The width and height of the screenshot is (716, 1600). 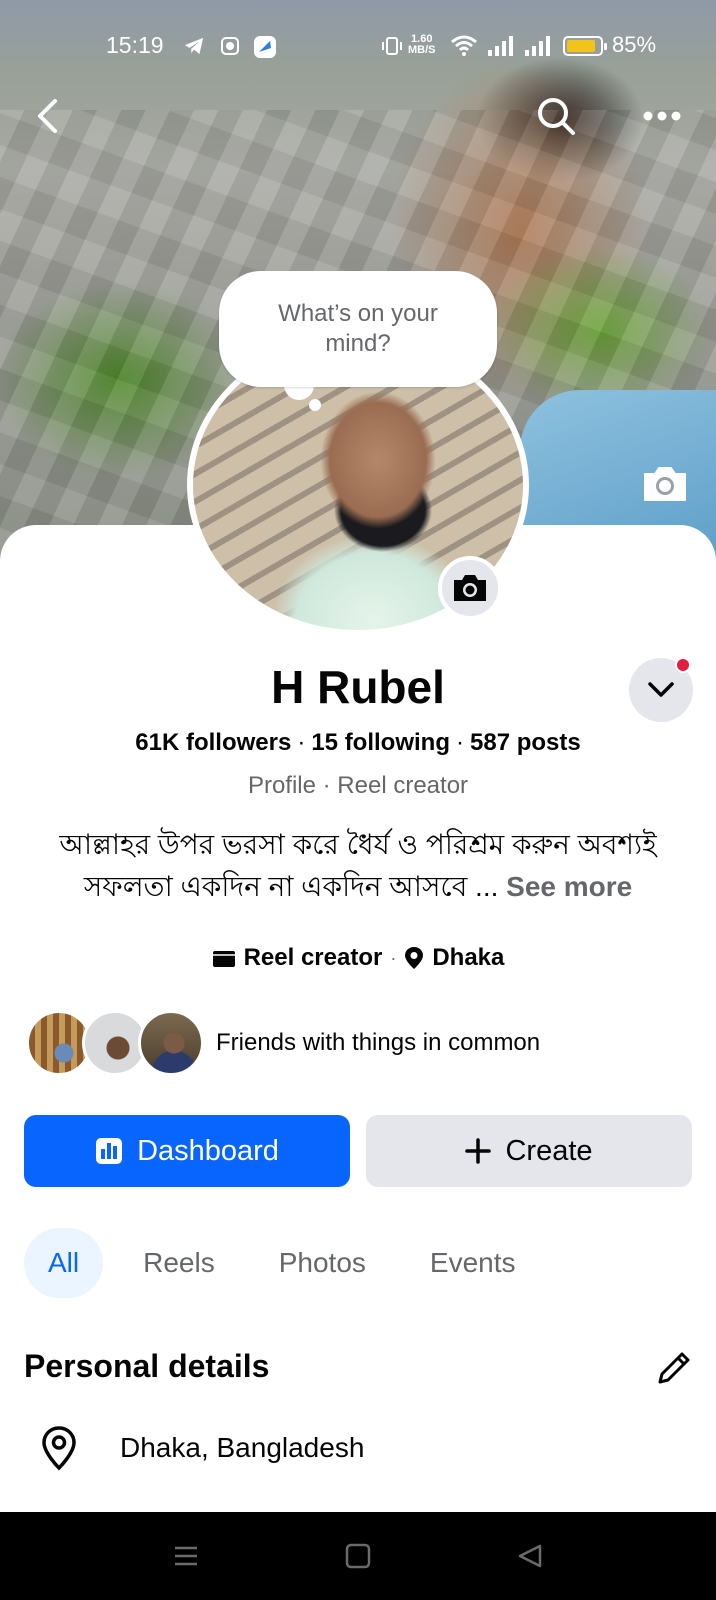 I want to click on more-dots-icon, so click(x=662, y=116).